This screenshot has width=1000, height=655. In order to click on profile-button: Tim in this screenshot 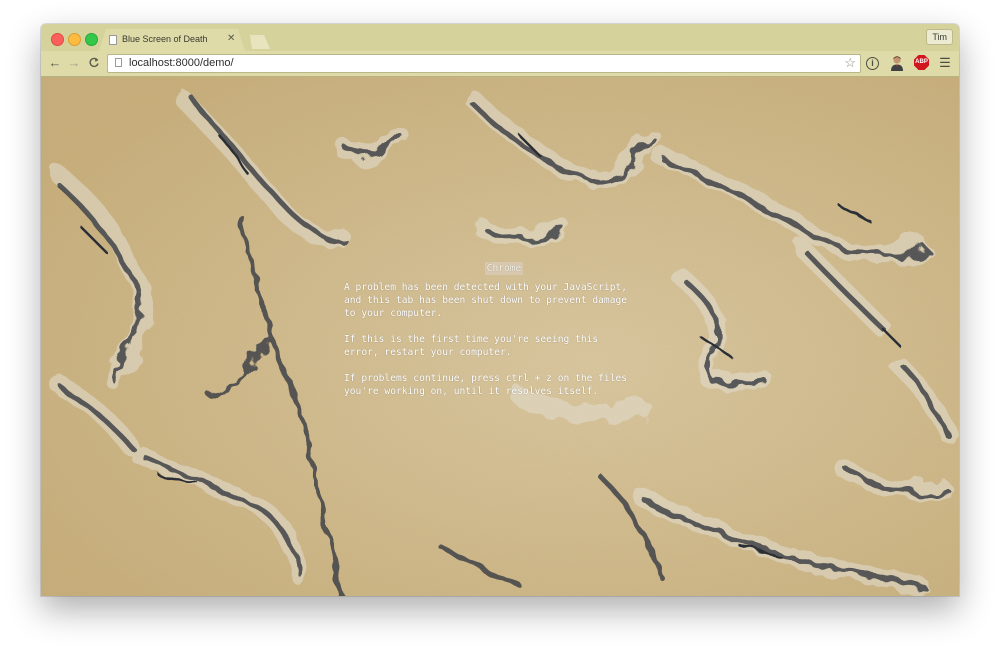, I will do `click(939, 37)`.